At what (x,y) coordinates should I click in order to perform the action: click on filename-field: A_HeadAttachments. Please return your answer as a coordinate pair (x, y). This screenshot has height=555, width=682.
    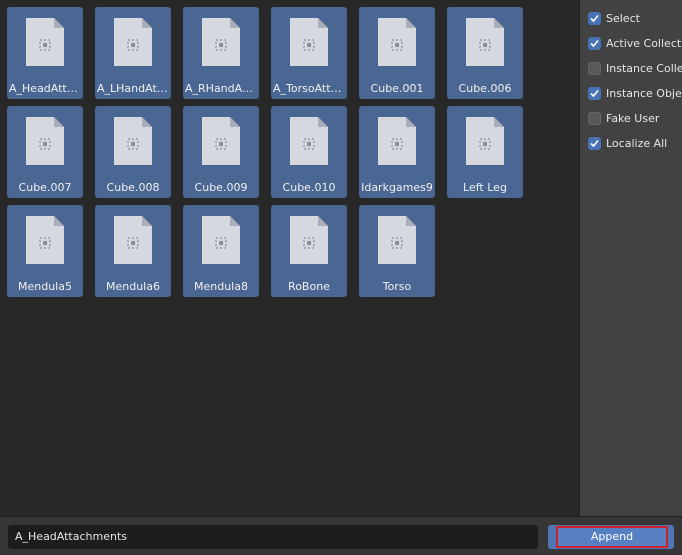
    Looking at the image, I should click on (273, 537).